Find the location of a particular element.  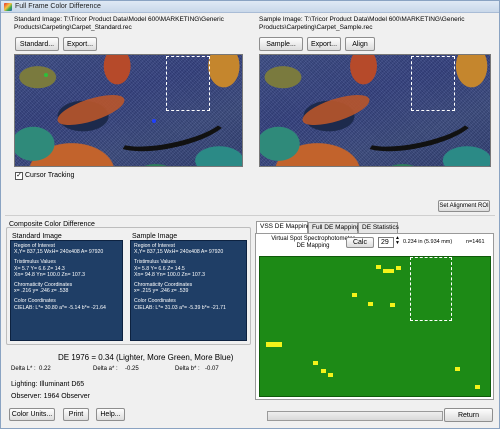

delta-l-value: 0.22 is located at coordinates (45, 369).